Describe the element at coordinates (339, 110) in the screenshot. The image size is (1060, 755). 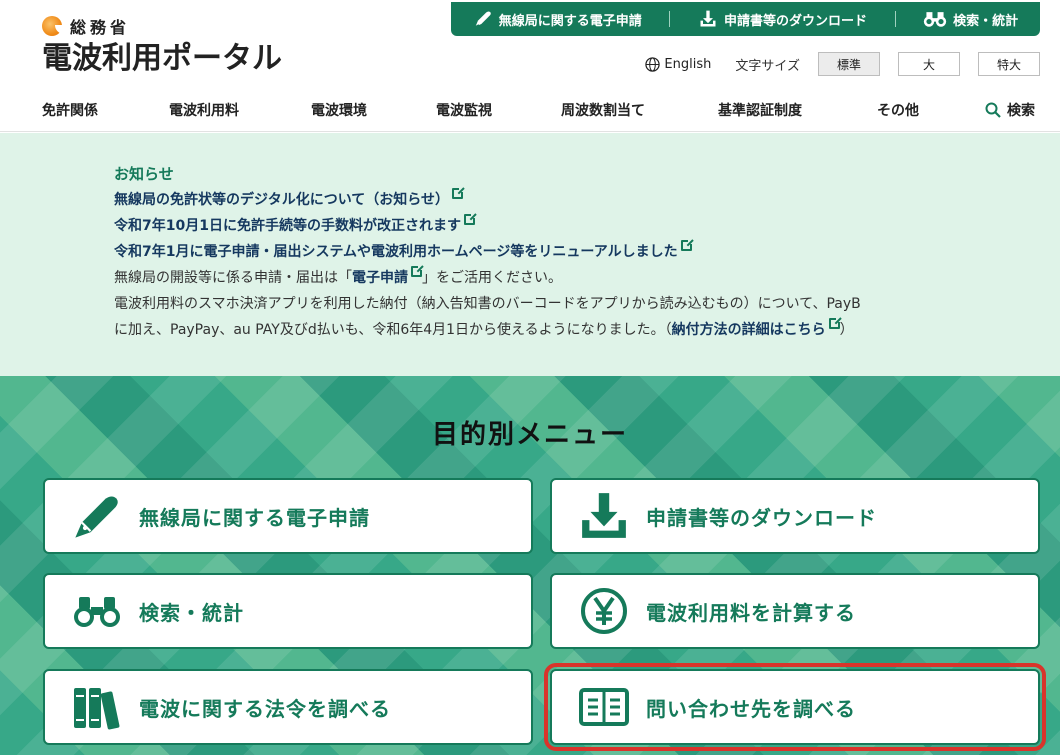
I see `nav-item-environment: 電波環境` at that location.